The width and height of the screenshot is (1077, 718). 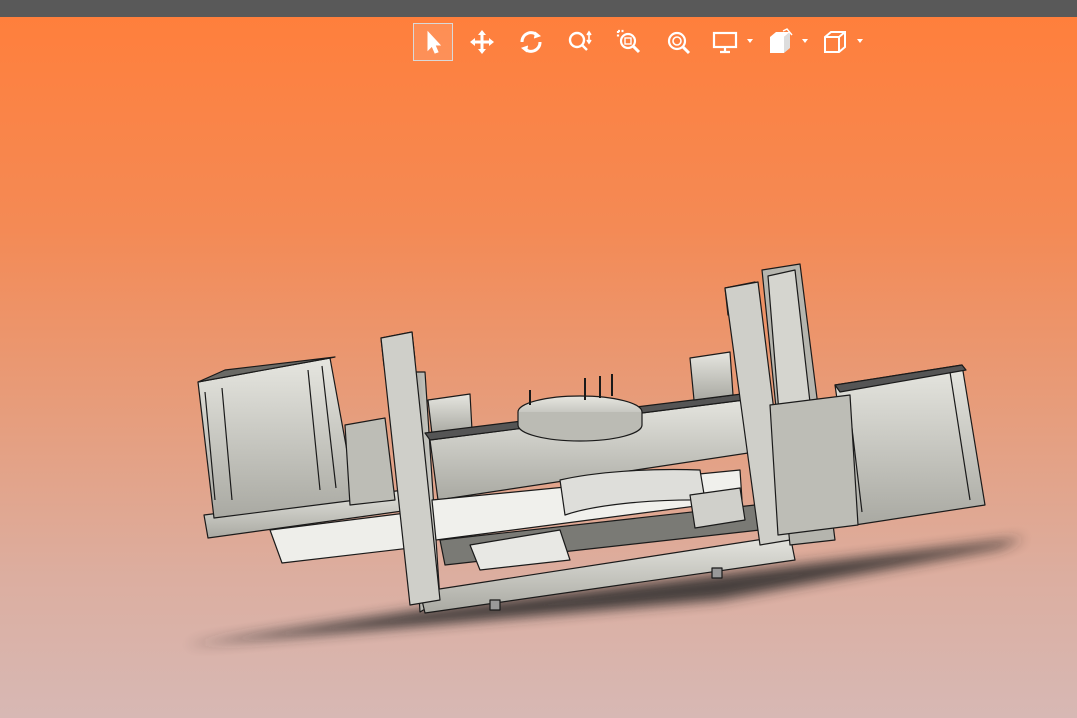 I want to click on pan-button, so click(x=482, y=42).